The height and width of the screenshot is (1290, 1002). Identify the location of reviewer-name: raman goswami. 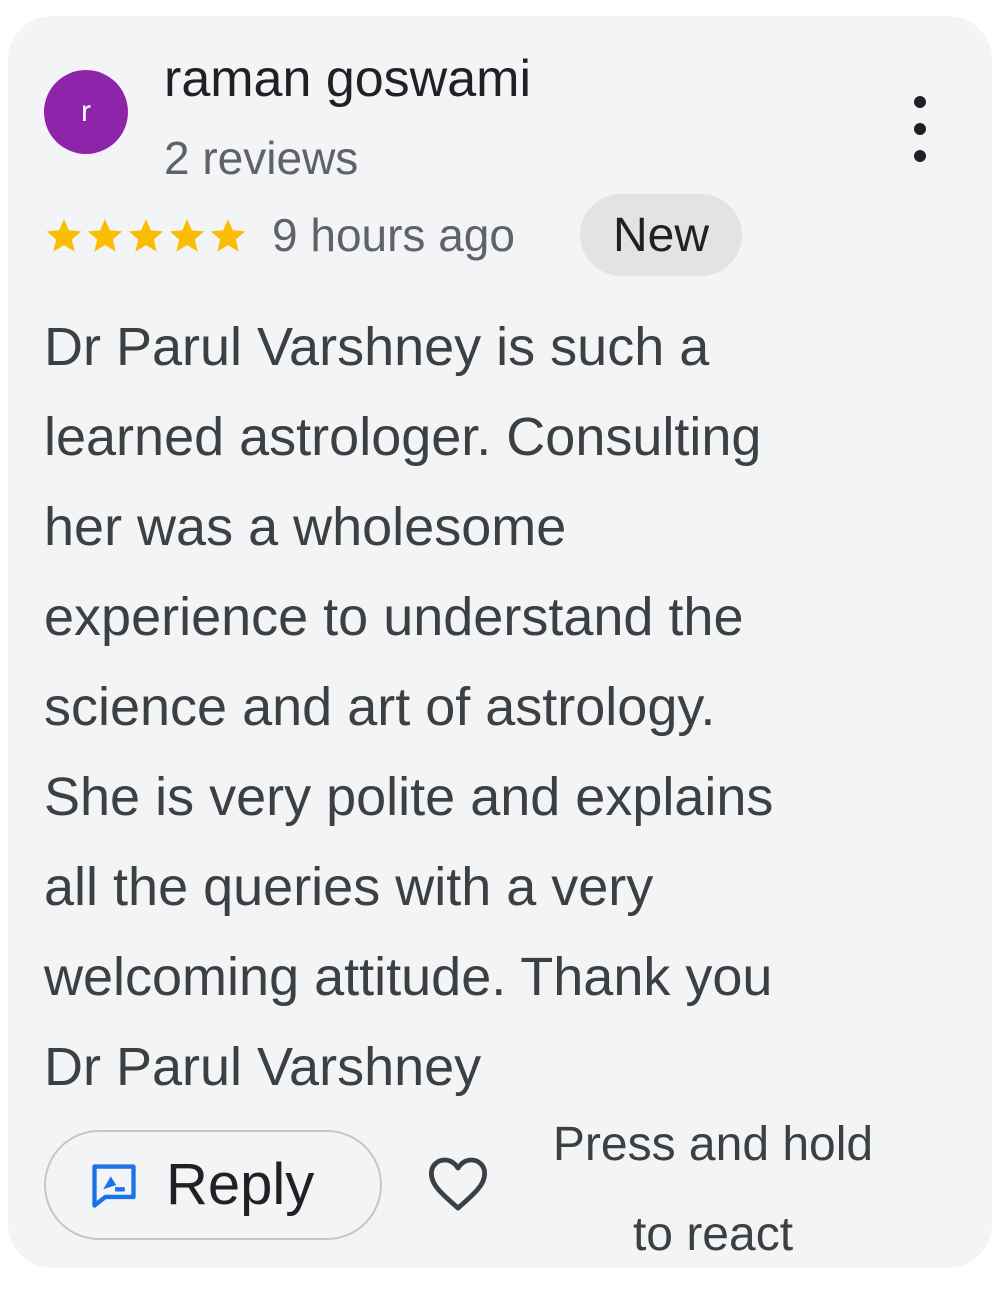
(347, 79).